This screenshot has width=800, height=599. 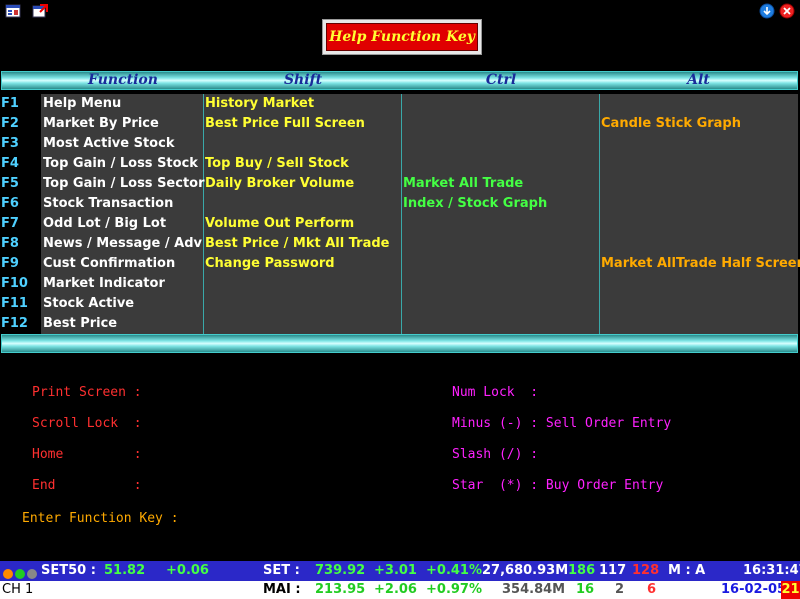 What do you see at coordinates (281, 570) in the screenshot?
I see `set-label: SET :` at bounding box center [281, 570].